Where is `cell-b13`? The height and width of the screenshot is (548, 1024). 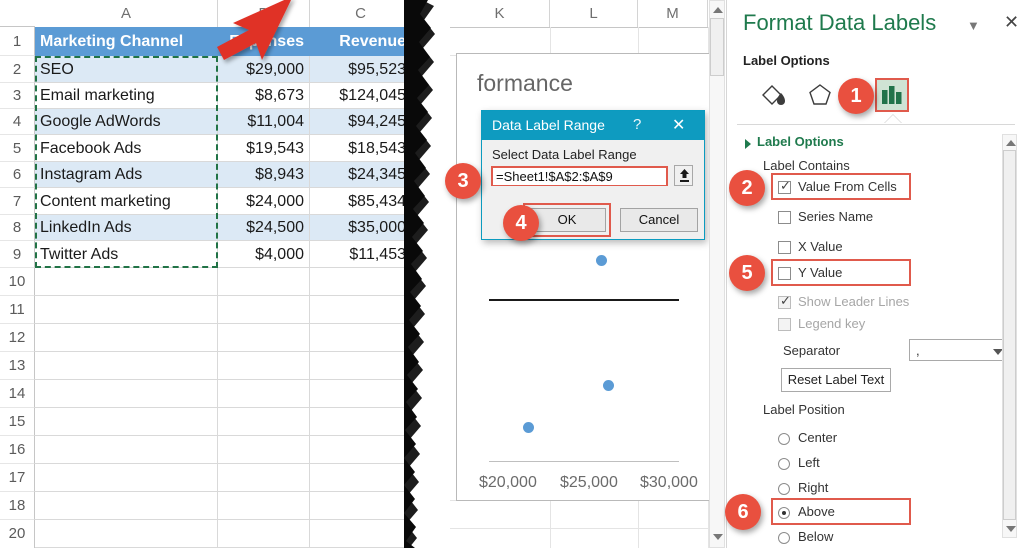
cell-b13 is located at coordinates (264, 366).